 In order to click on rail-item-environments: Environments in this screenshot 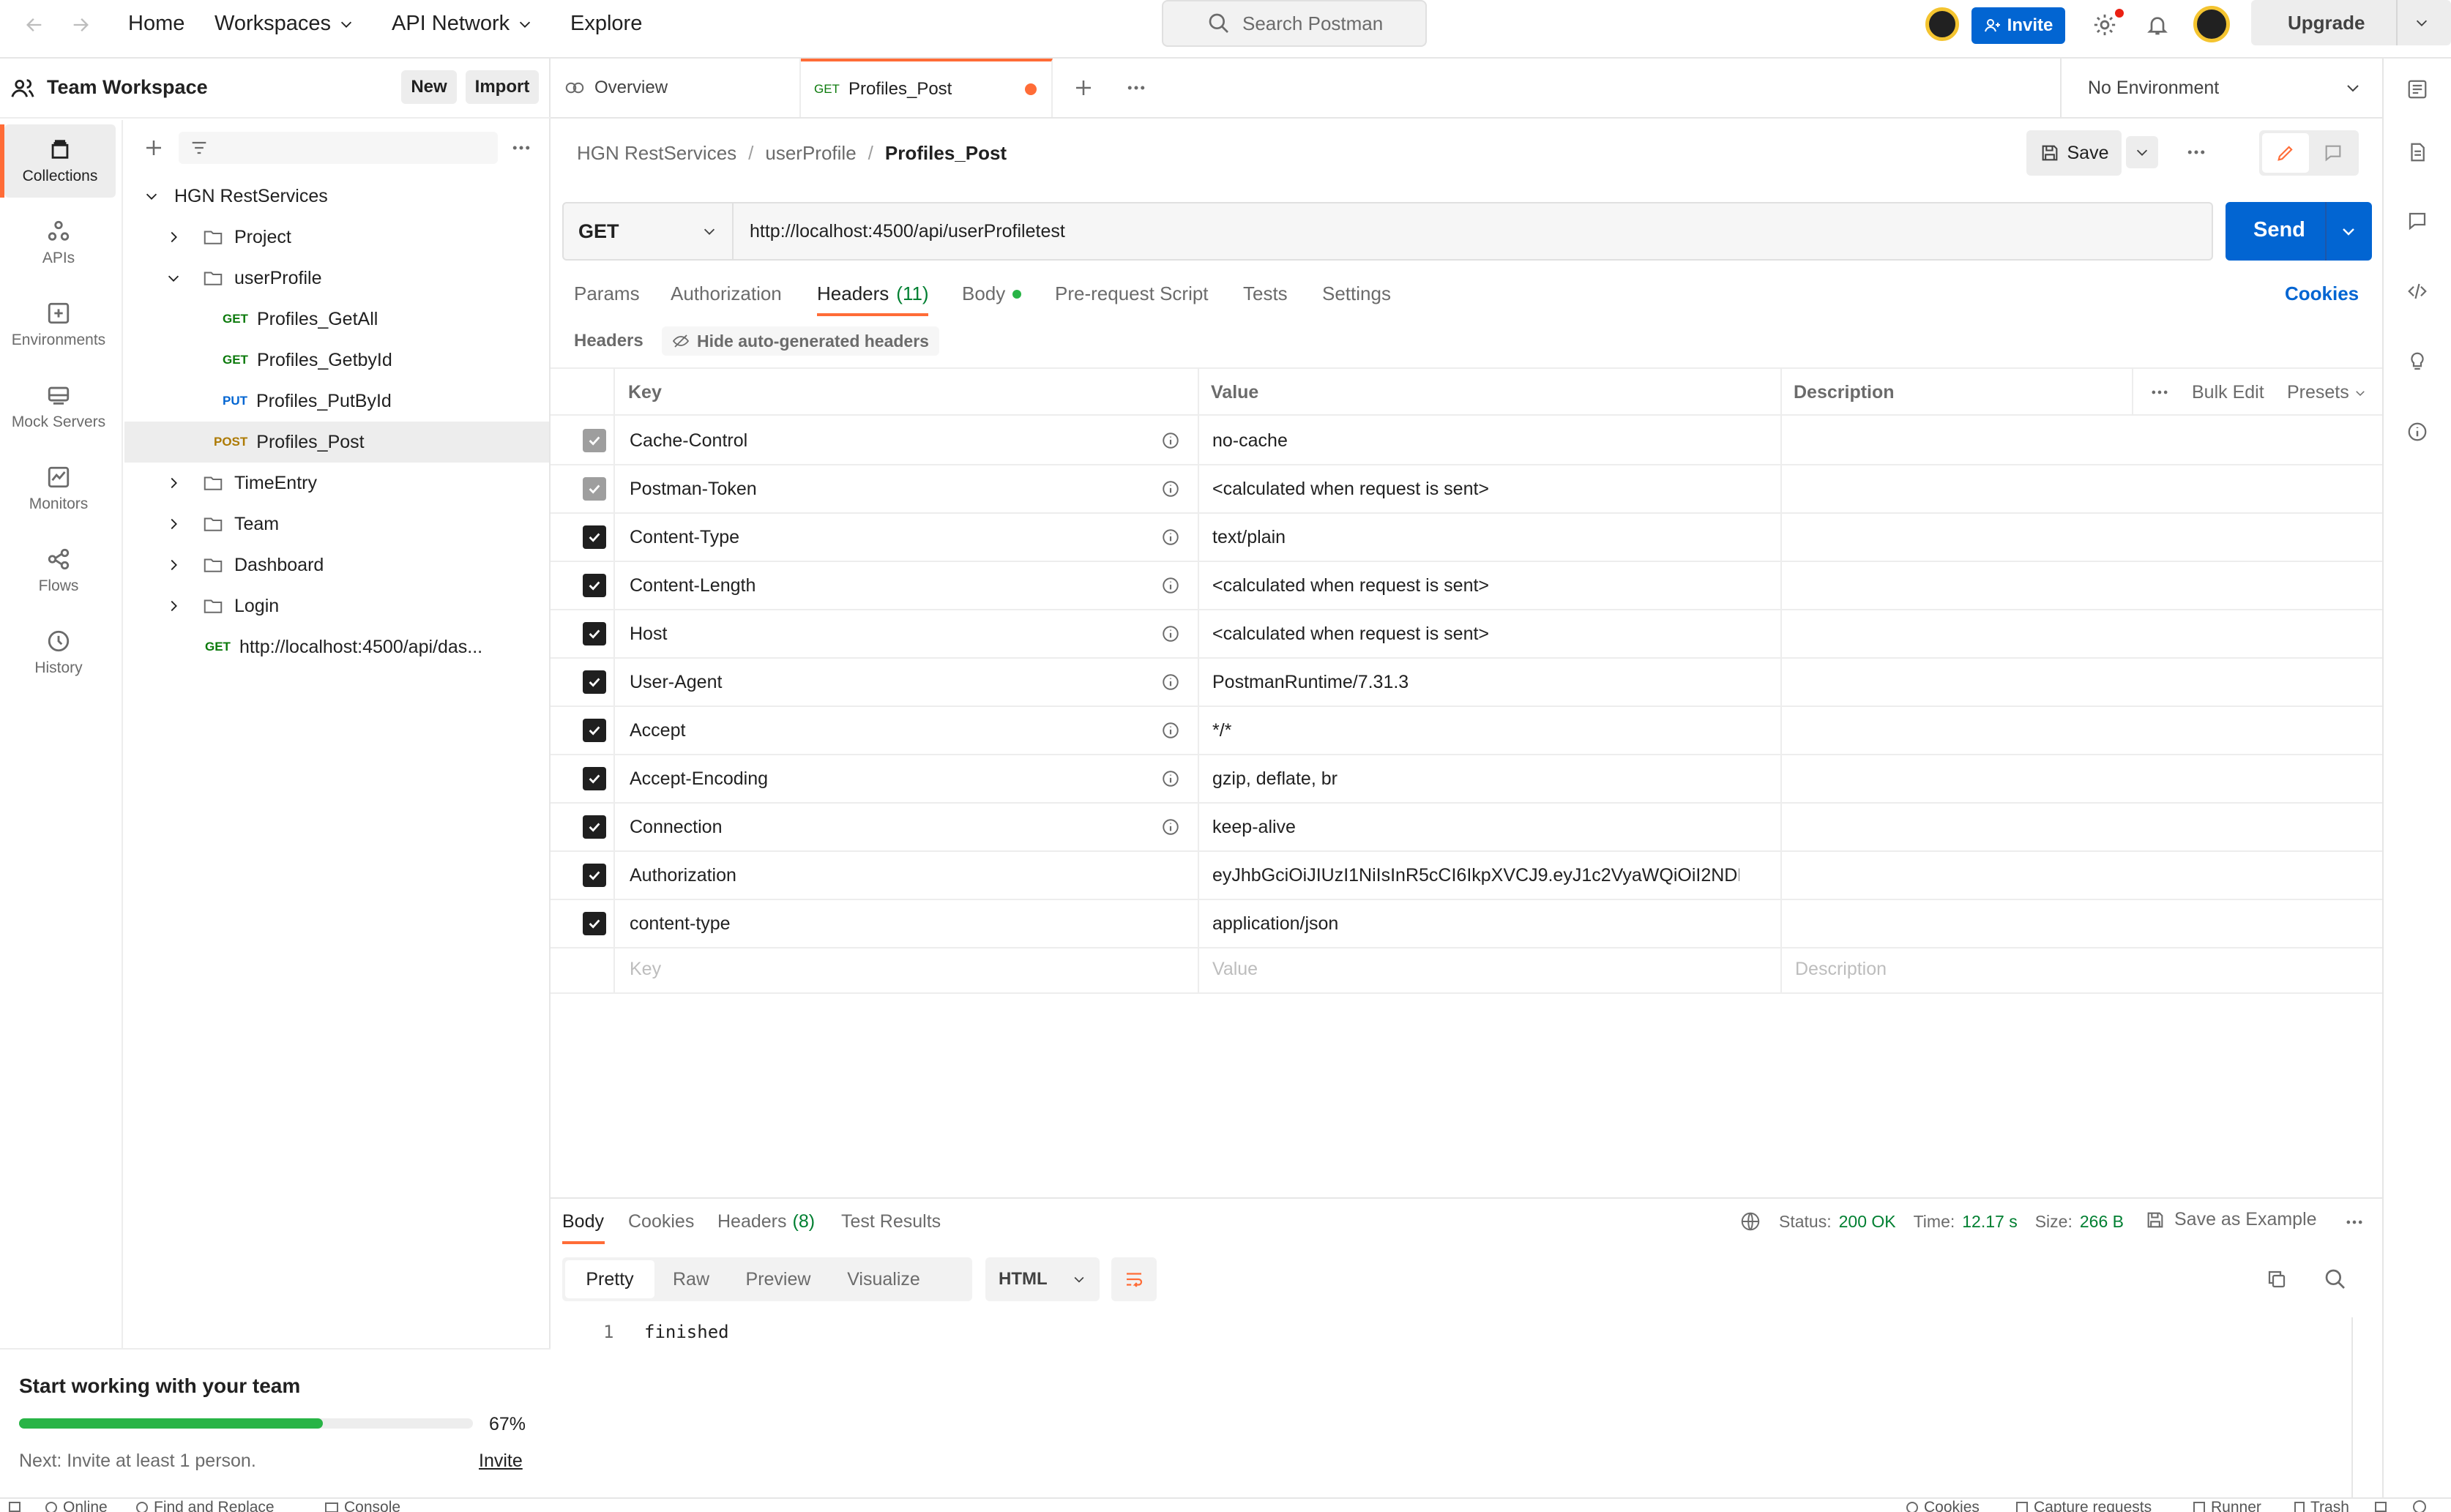, I will do `click(59, 325)`.